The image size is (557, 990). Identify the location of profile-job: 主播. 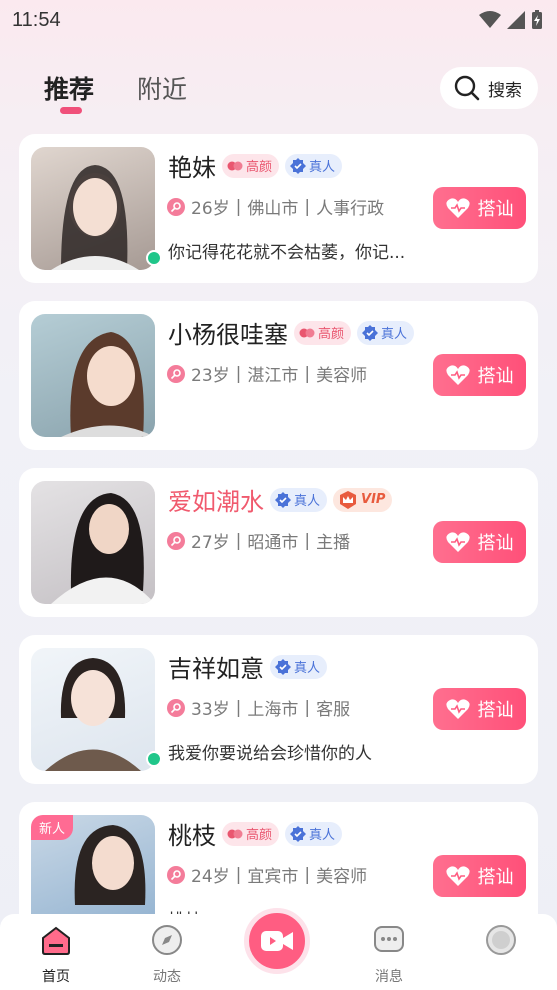
(333, 543).